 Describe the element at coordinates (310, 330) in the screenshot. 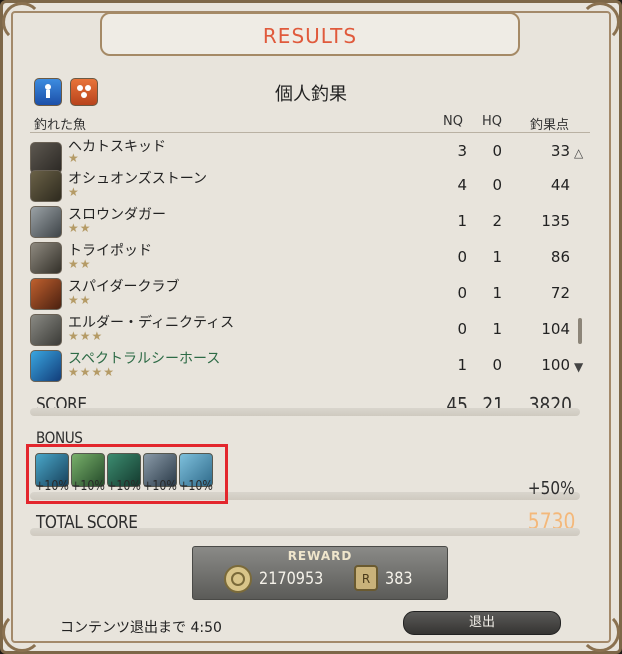

I see `fish-row: エルダー・ディニクティス ★★★ 0 1 104` at that location.